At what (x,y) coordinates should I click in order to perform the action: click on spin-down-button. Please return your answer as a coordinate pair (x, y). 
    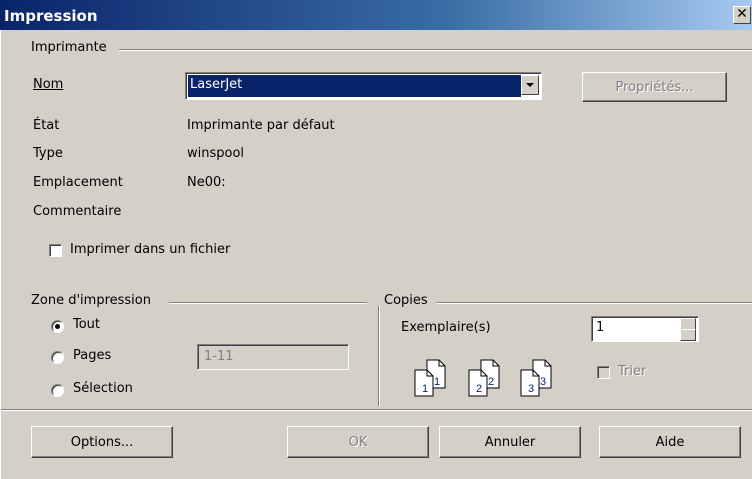
    Looking at the image, I should click on (688, 335).